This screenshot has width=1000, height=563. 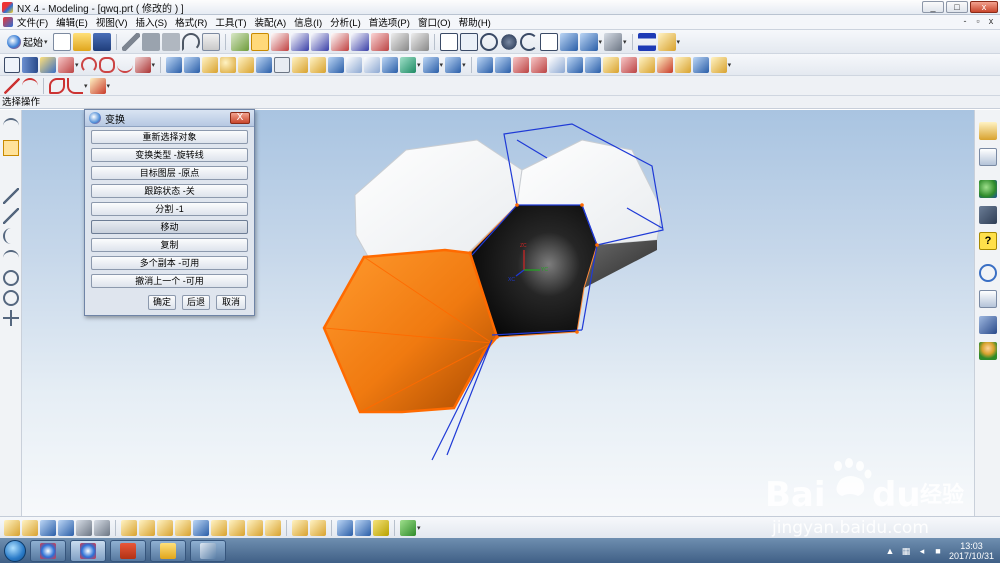 What do you see at coordinates (264, 64) in the screenshot?
I see `revolve-icon` at bounding box center [264, 64].